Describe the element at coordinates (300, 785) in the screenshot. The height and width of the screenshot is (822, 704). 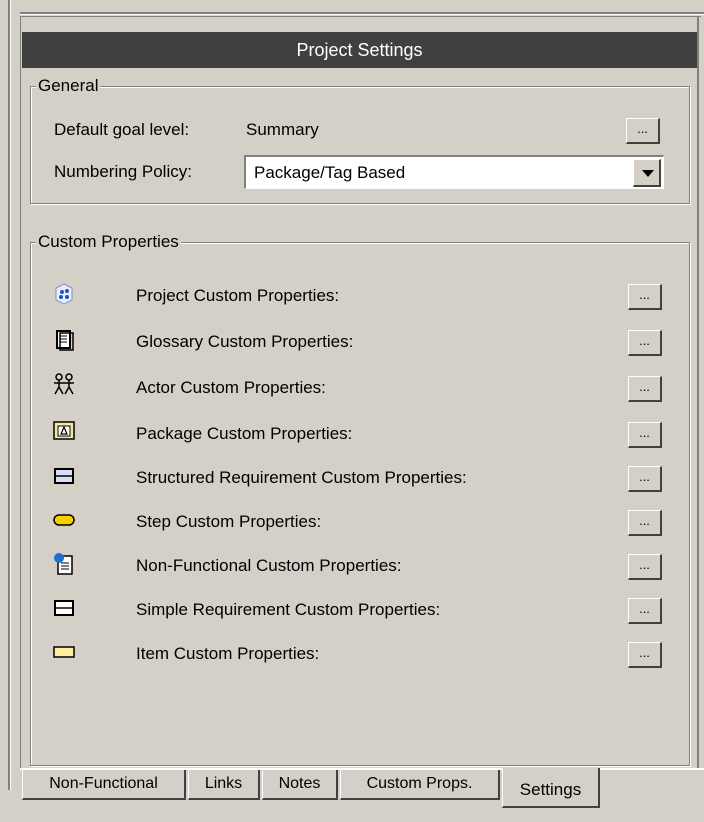
I see `tab-notes: Notes` at that location.